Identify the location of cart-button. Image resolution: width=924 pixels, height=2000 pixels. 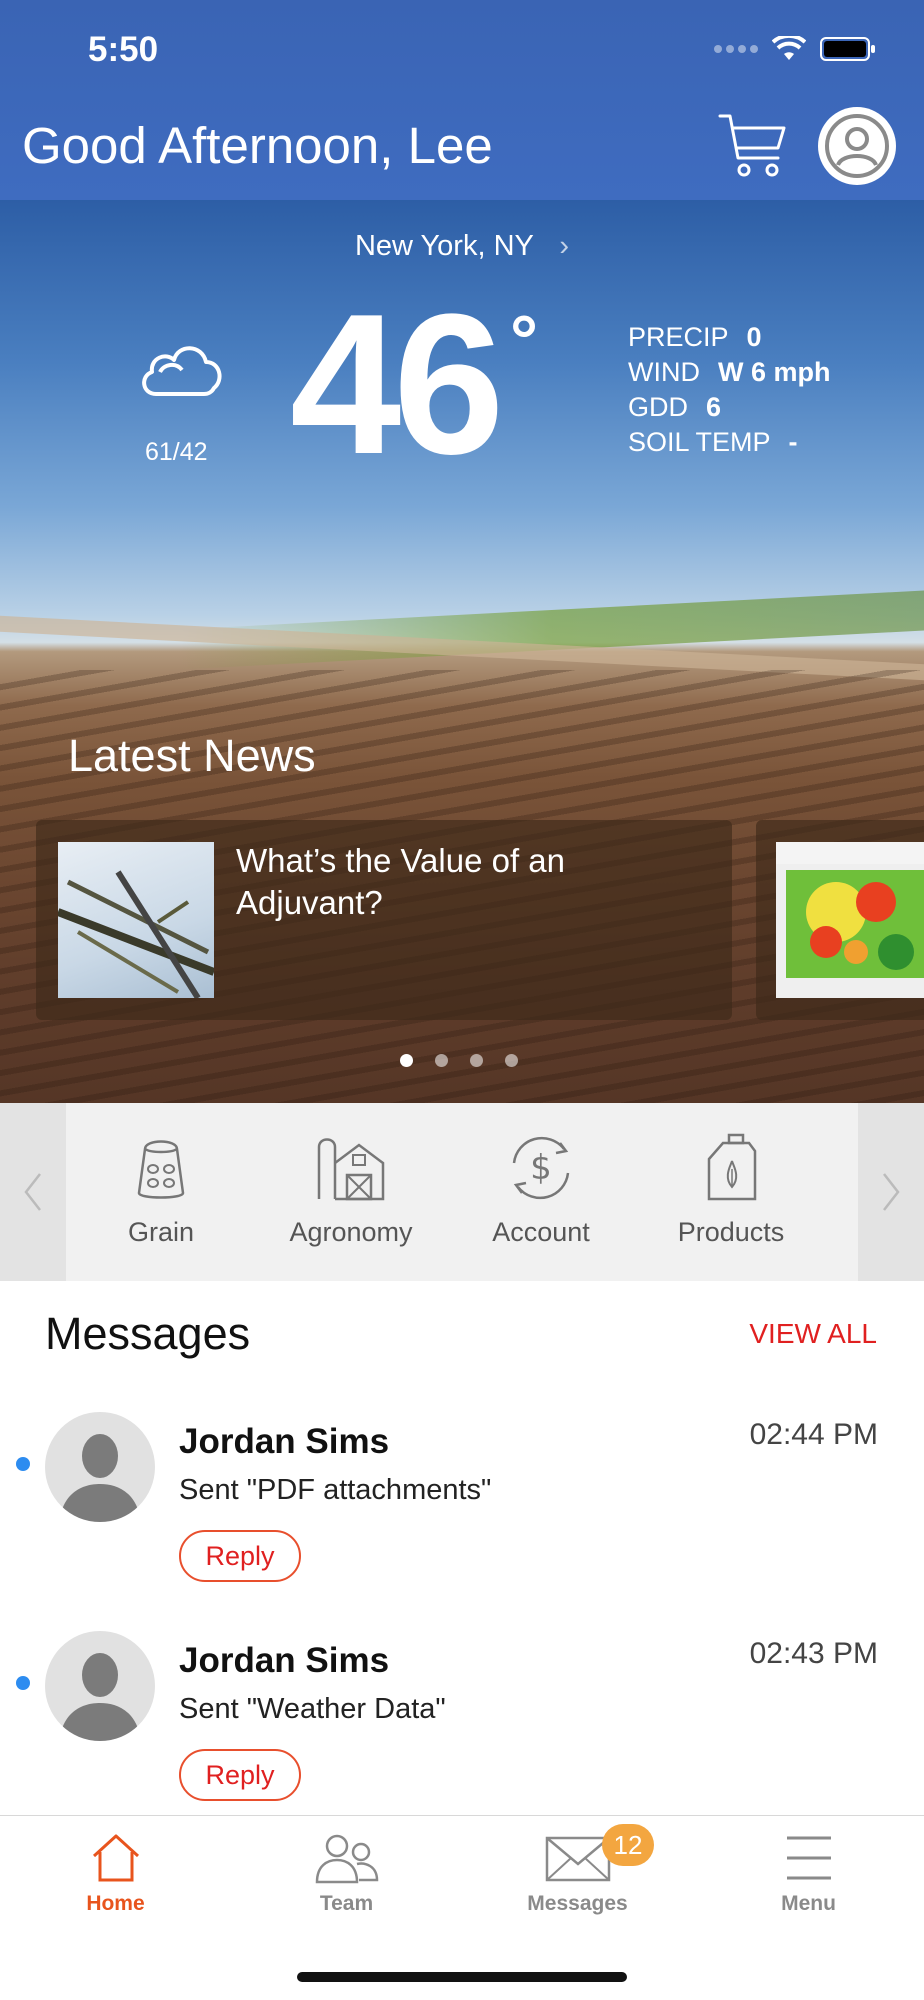
(753, 145).